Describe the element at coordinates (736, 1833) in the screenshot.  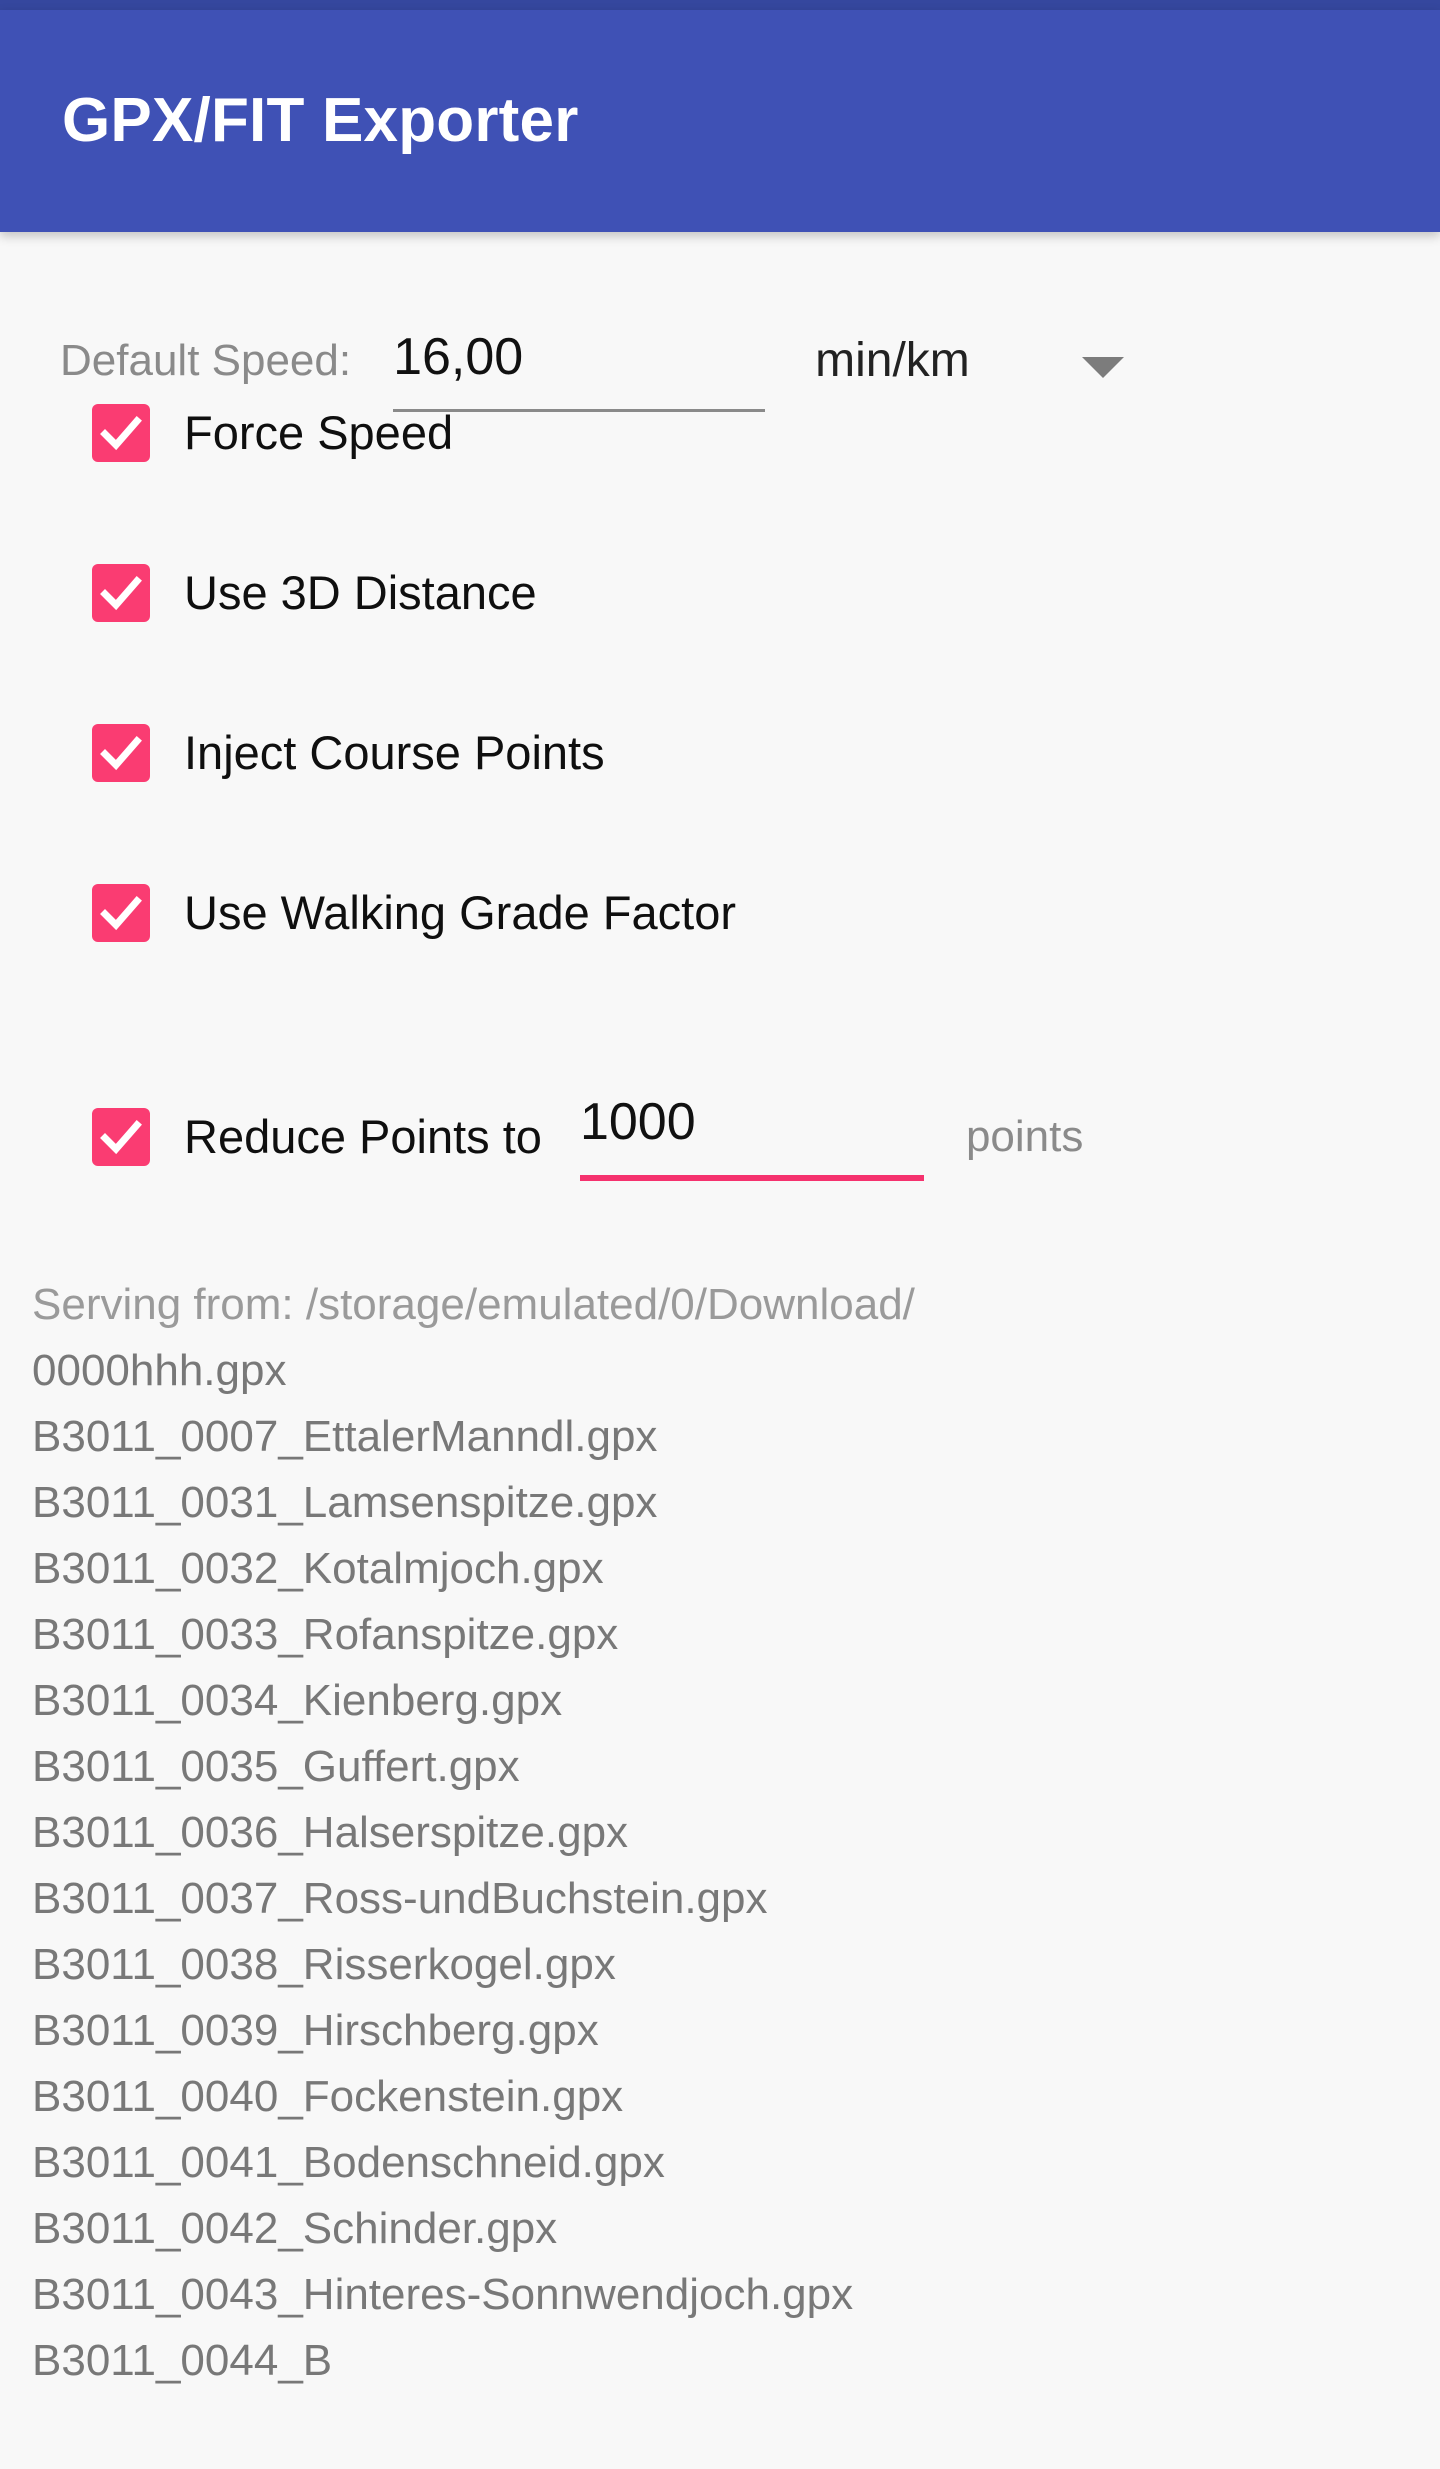
I see `list-item: B3011_0036_Halserspitze.gpx` at that location.